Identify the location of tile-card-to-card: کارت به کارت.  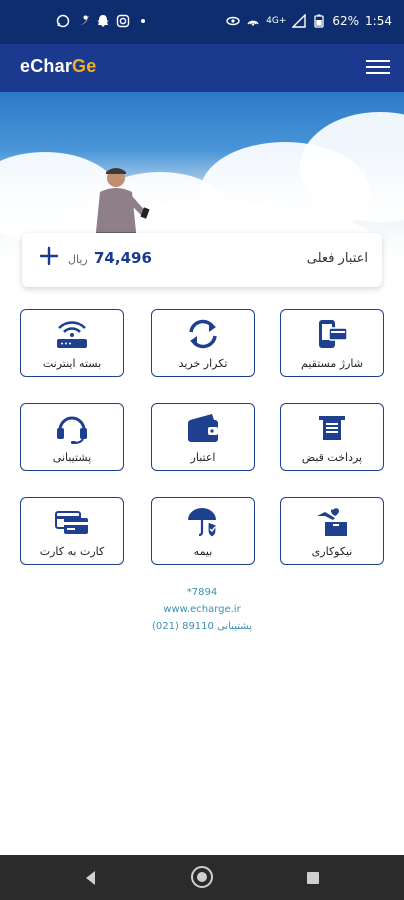
(72, 531).